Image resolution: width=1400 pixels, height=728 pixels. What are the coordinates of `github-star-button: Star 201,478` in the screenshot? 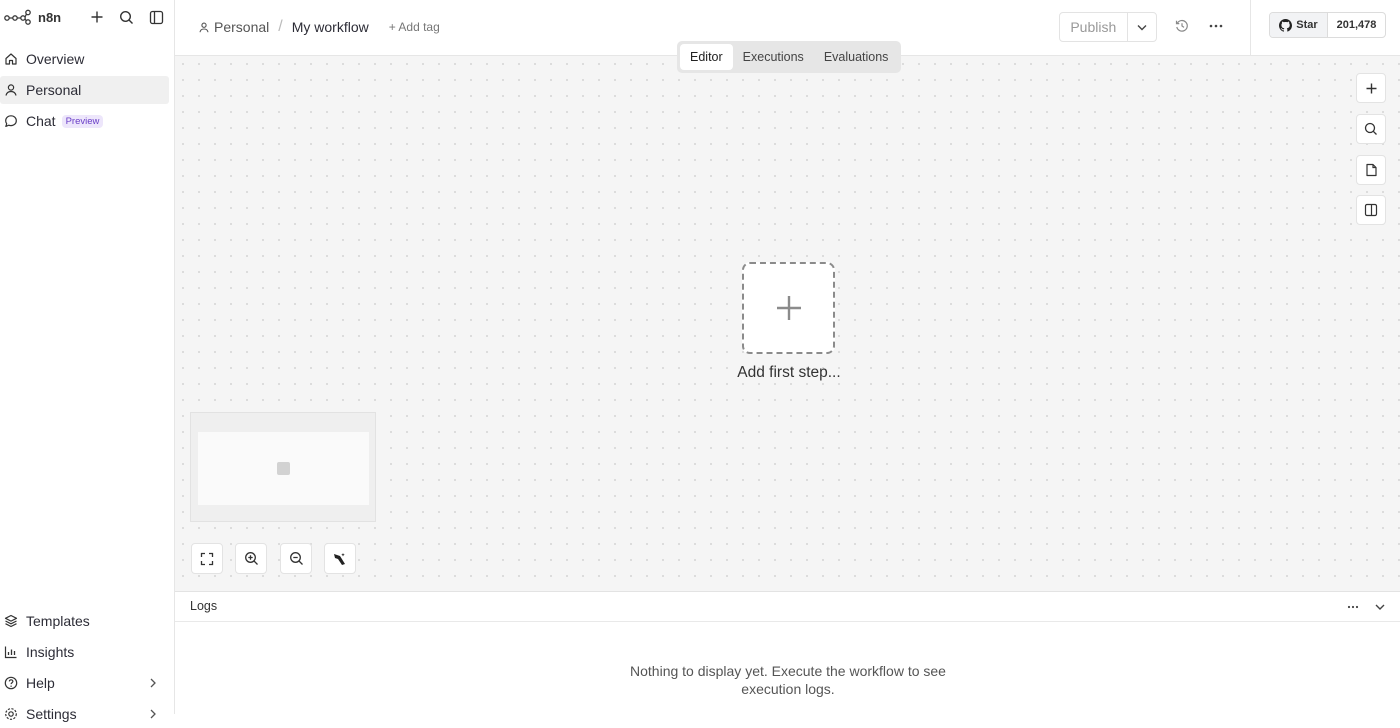 It's located at (1327, 25).